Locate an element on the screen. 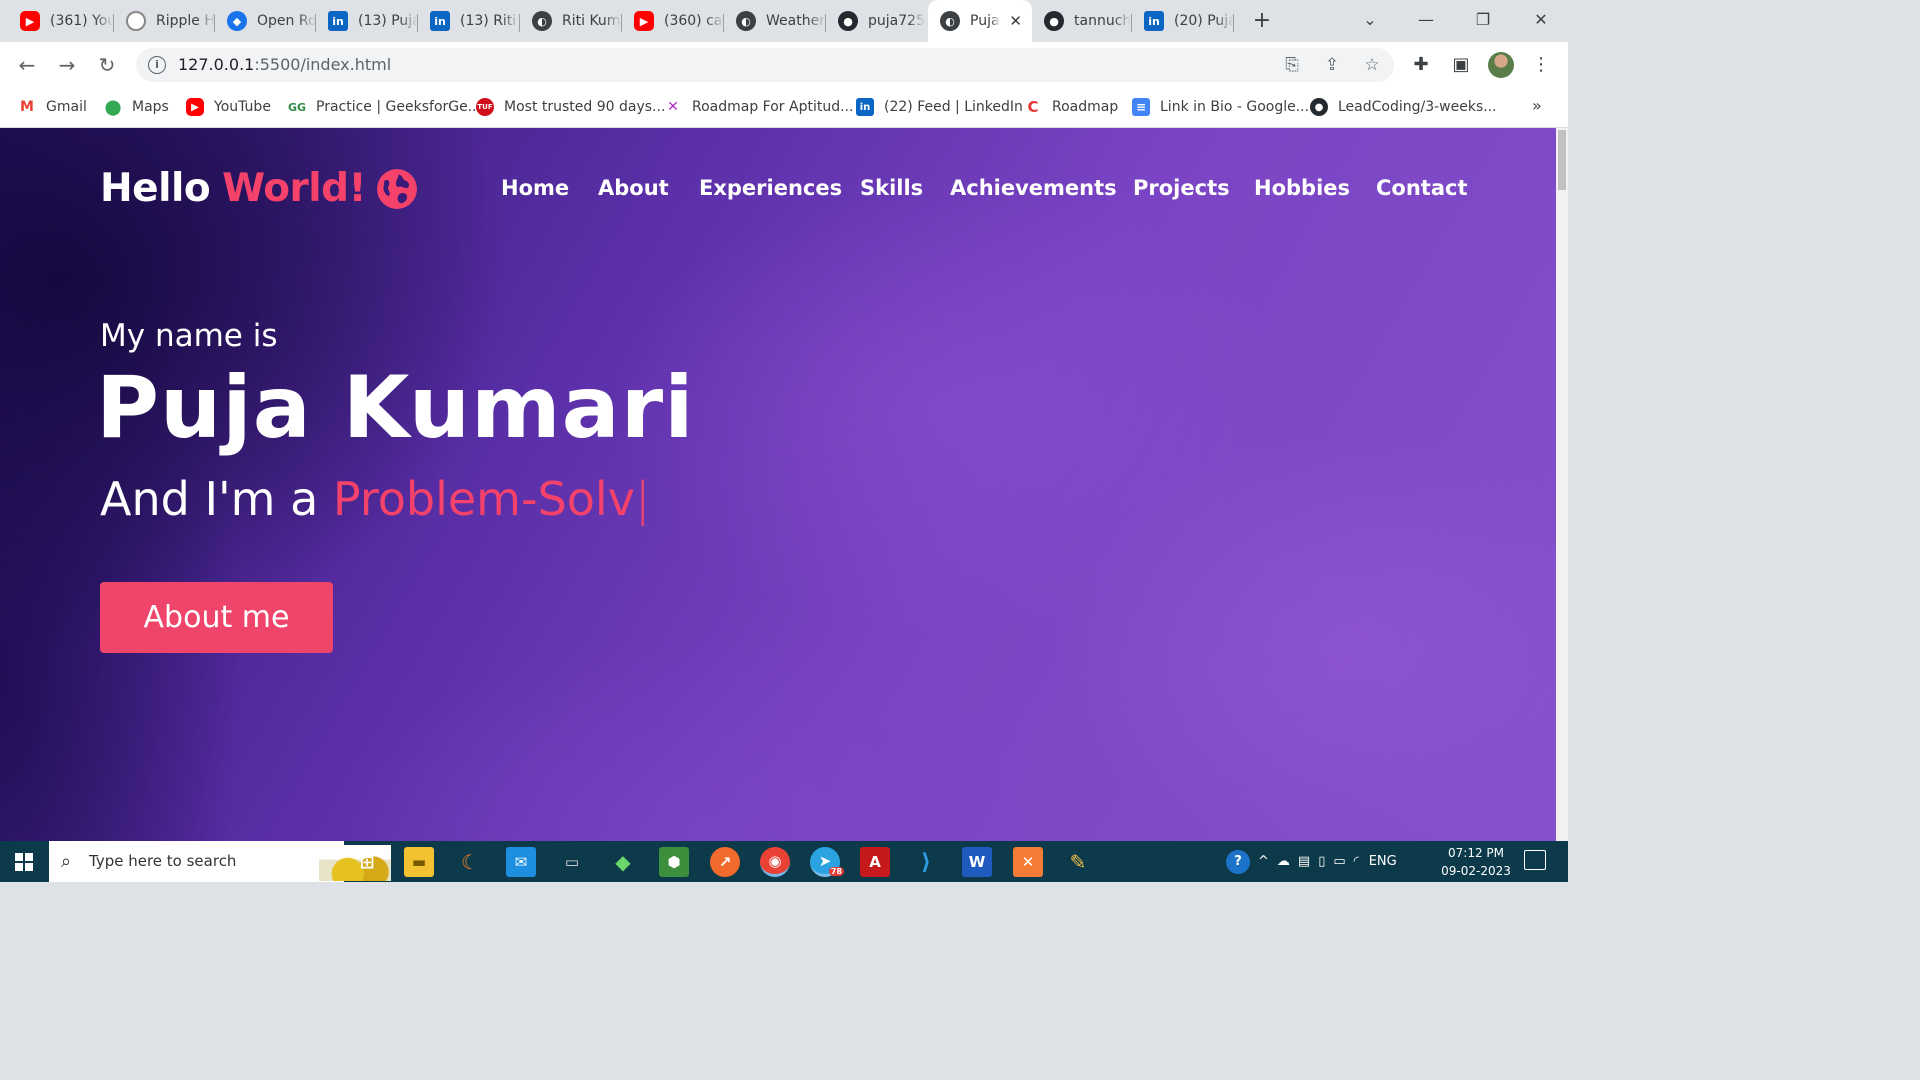 The image size is (1920, 1080). tab-search-chevron-icon: ⌄ is located at coordinates (1370, 20).